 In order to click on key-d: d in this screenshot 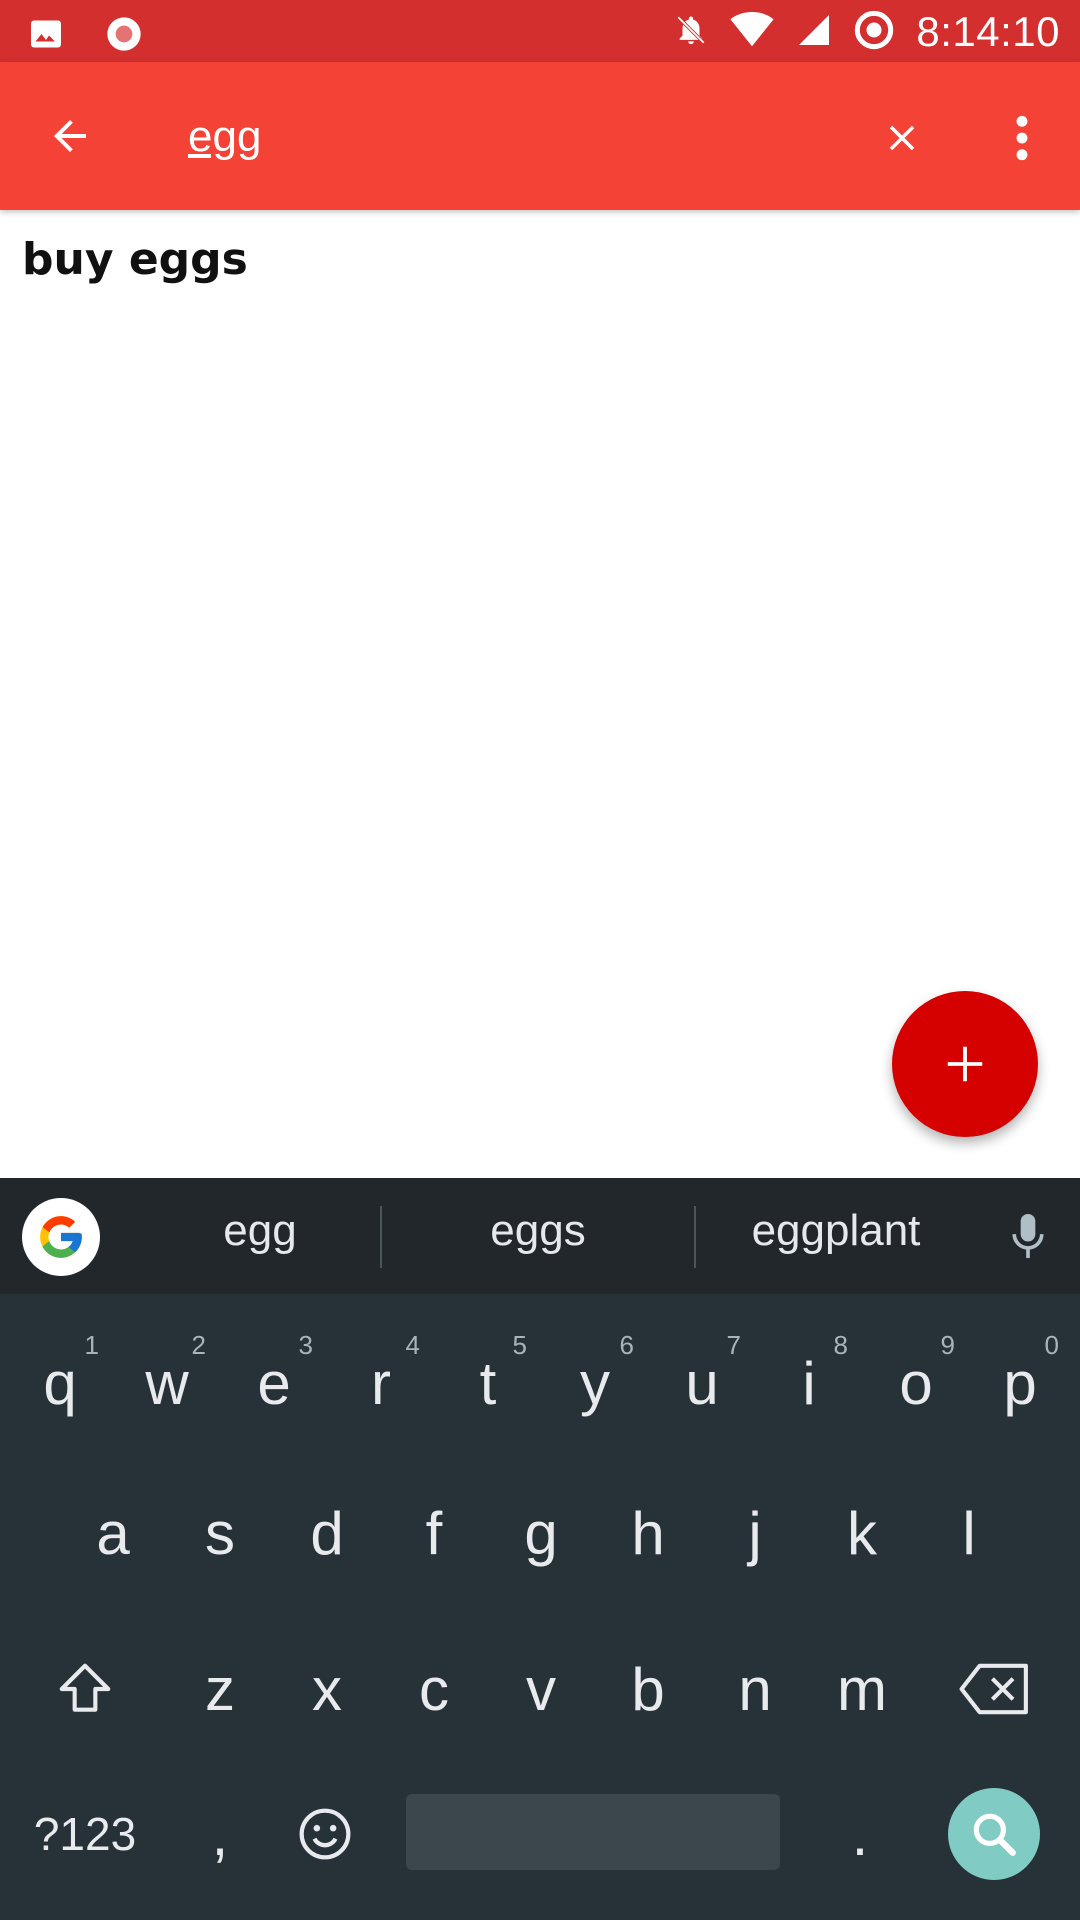, I will do `click(327, 1533)`.